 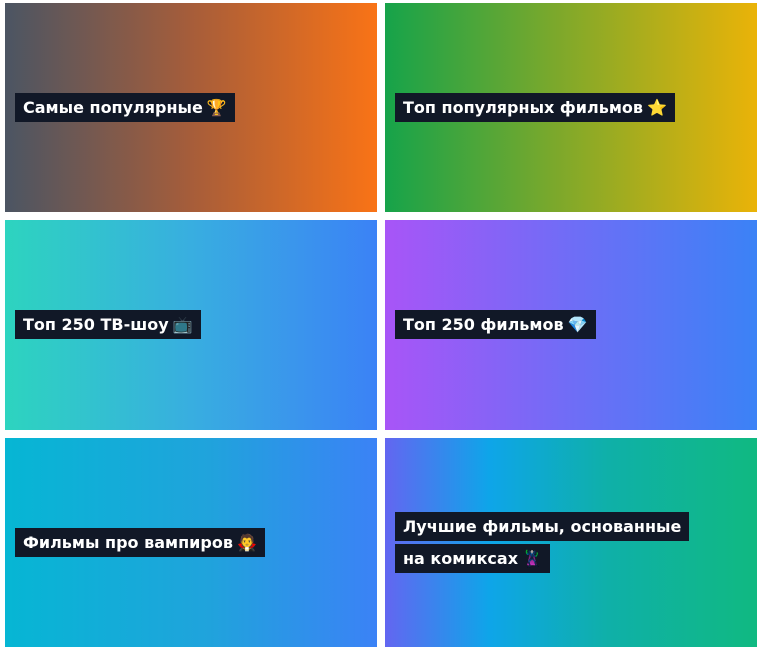 I want to click on card-label-wrap: Топ популярных фильмов ⭐, so click(x=535, y=108).